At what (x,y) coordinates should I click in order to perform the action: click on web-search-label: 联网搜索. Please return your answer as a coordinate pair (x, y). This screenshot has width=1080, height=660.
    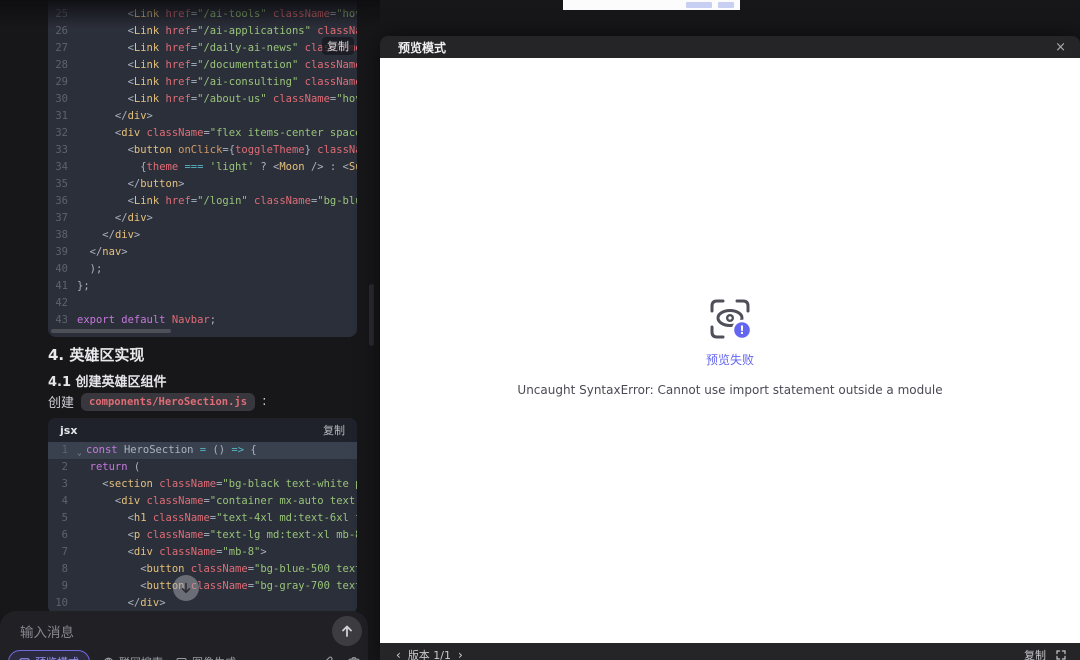
    Looking at the image, I should click on (141, 657).